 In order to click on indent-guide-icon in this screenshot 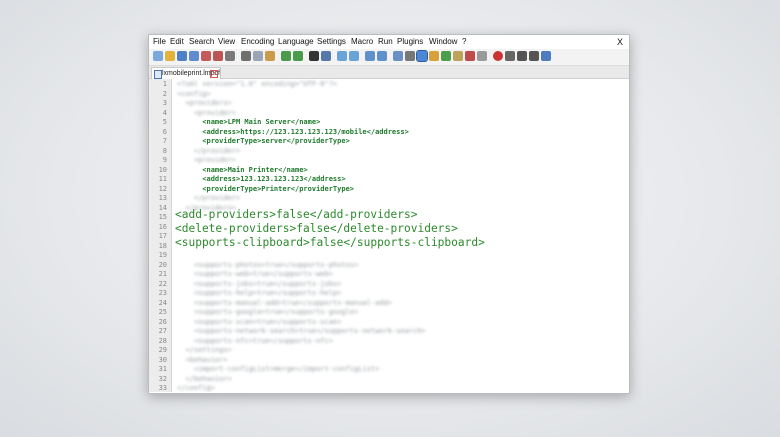, I will do `click(422, 56)`.